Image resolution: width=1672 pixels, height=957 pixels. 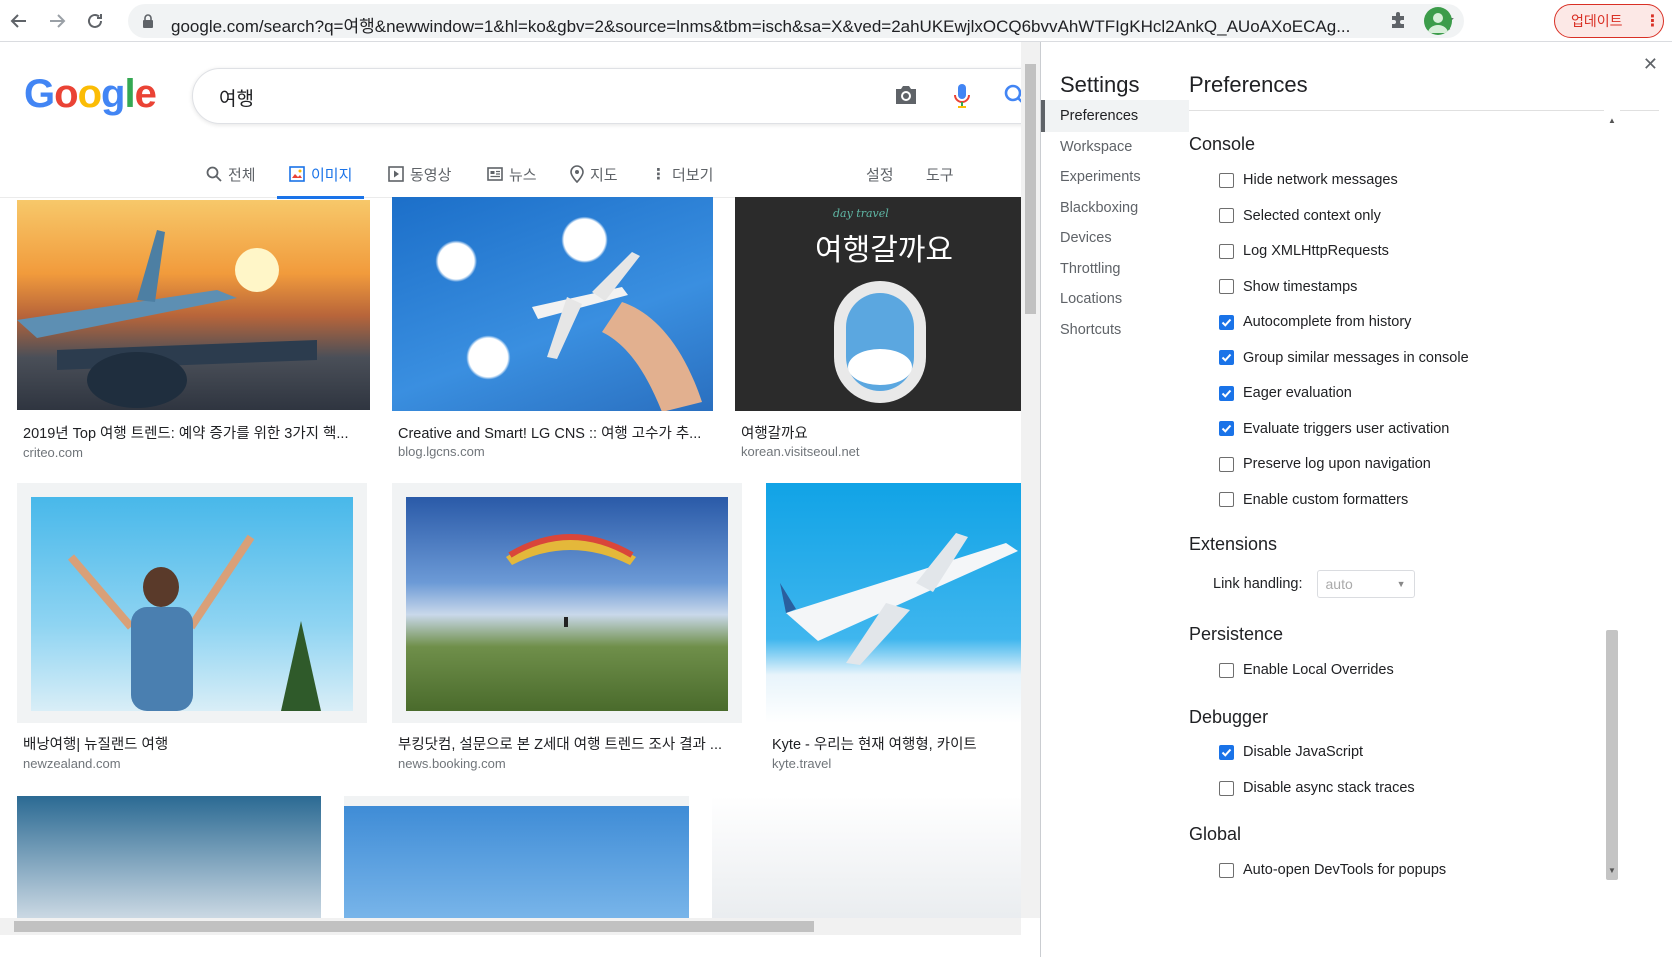 I want to click on setting-option: Hide network messages, so click(x=1308, y=180).